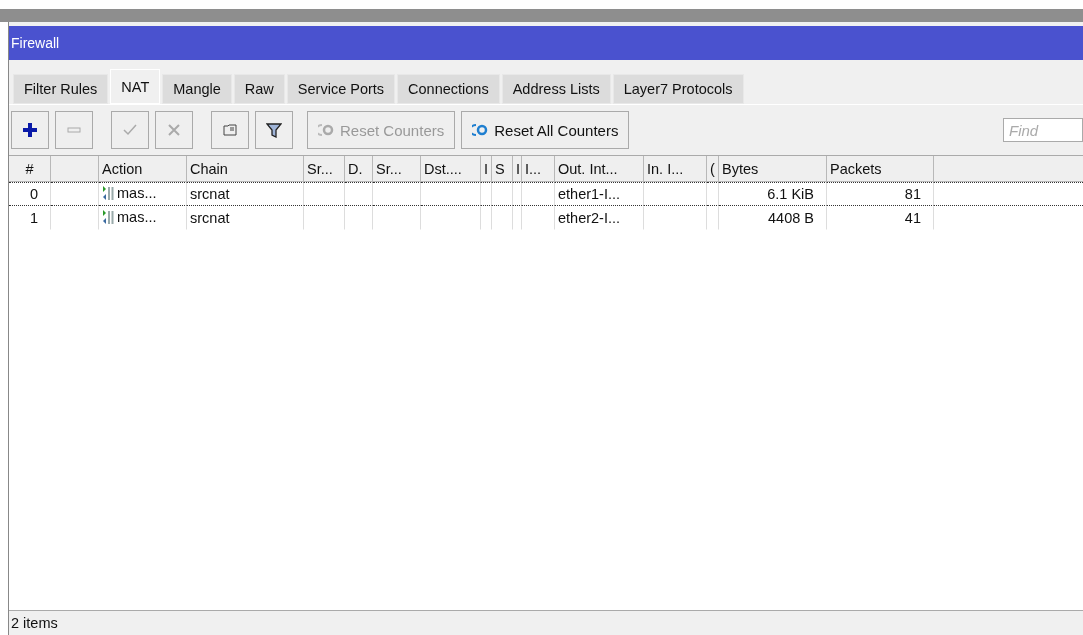 Image resolution: width=1083 pixels, height=635 pixels. Describe the element at coordinates (143, 169) in the screenshot. I see `column-header: Action` at that location.